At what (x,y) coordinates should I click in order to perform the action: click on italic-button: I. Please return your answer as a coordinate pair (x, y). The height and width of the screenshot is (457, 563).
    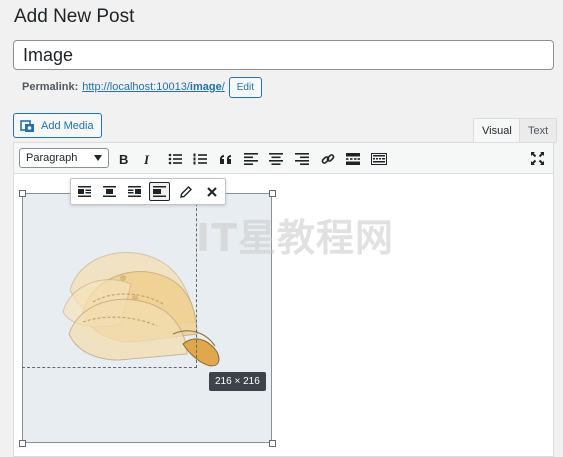
    Looking at the image, I should click on (148, 158).